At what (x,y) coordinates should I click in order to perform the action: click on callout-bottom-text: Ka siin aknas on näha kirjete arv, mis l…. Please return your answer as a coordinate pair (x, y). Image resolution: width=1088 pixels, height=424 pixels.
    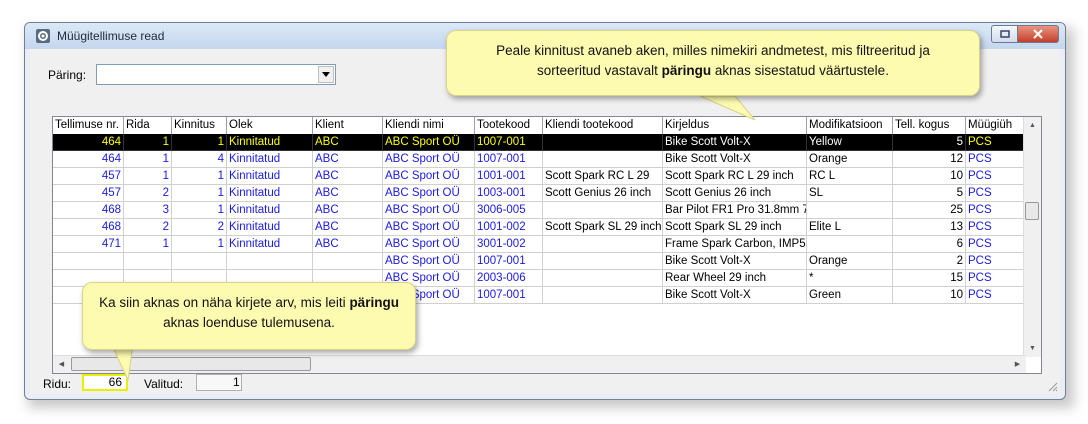
    Looking at the image, I should click on (224, 302).